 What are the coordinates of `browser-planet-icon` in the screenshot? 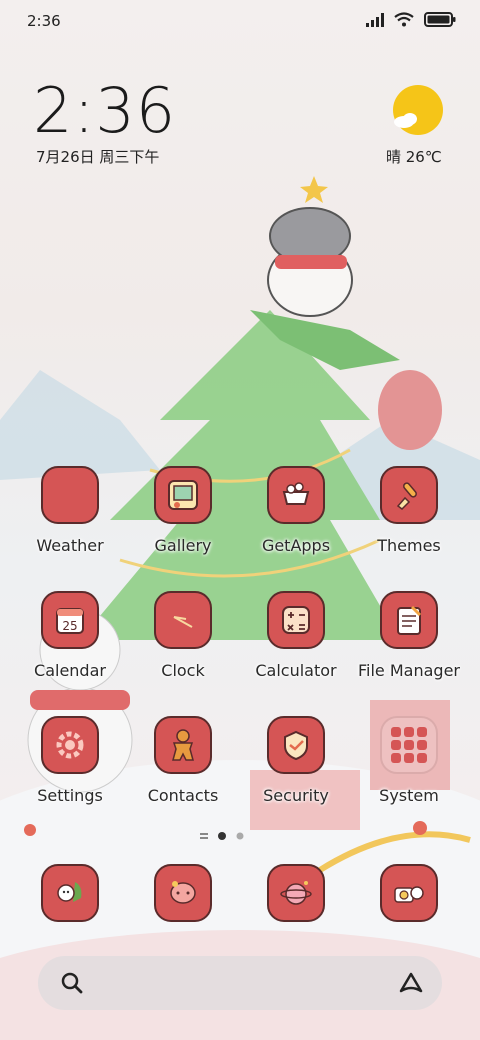 It's located at (296, 893).